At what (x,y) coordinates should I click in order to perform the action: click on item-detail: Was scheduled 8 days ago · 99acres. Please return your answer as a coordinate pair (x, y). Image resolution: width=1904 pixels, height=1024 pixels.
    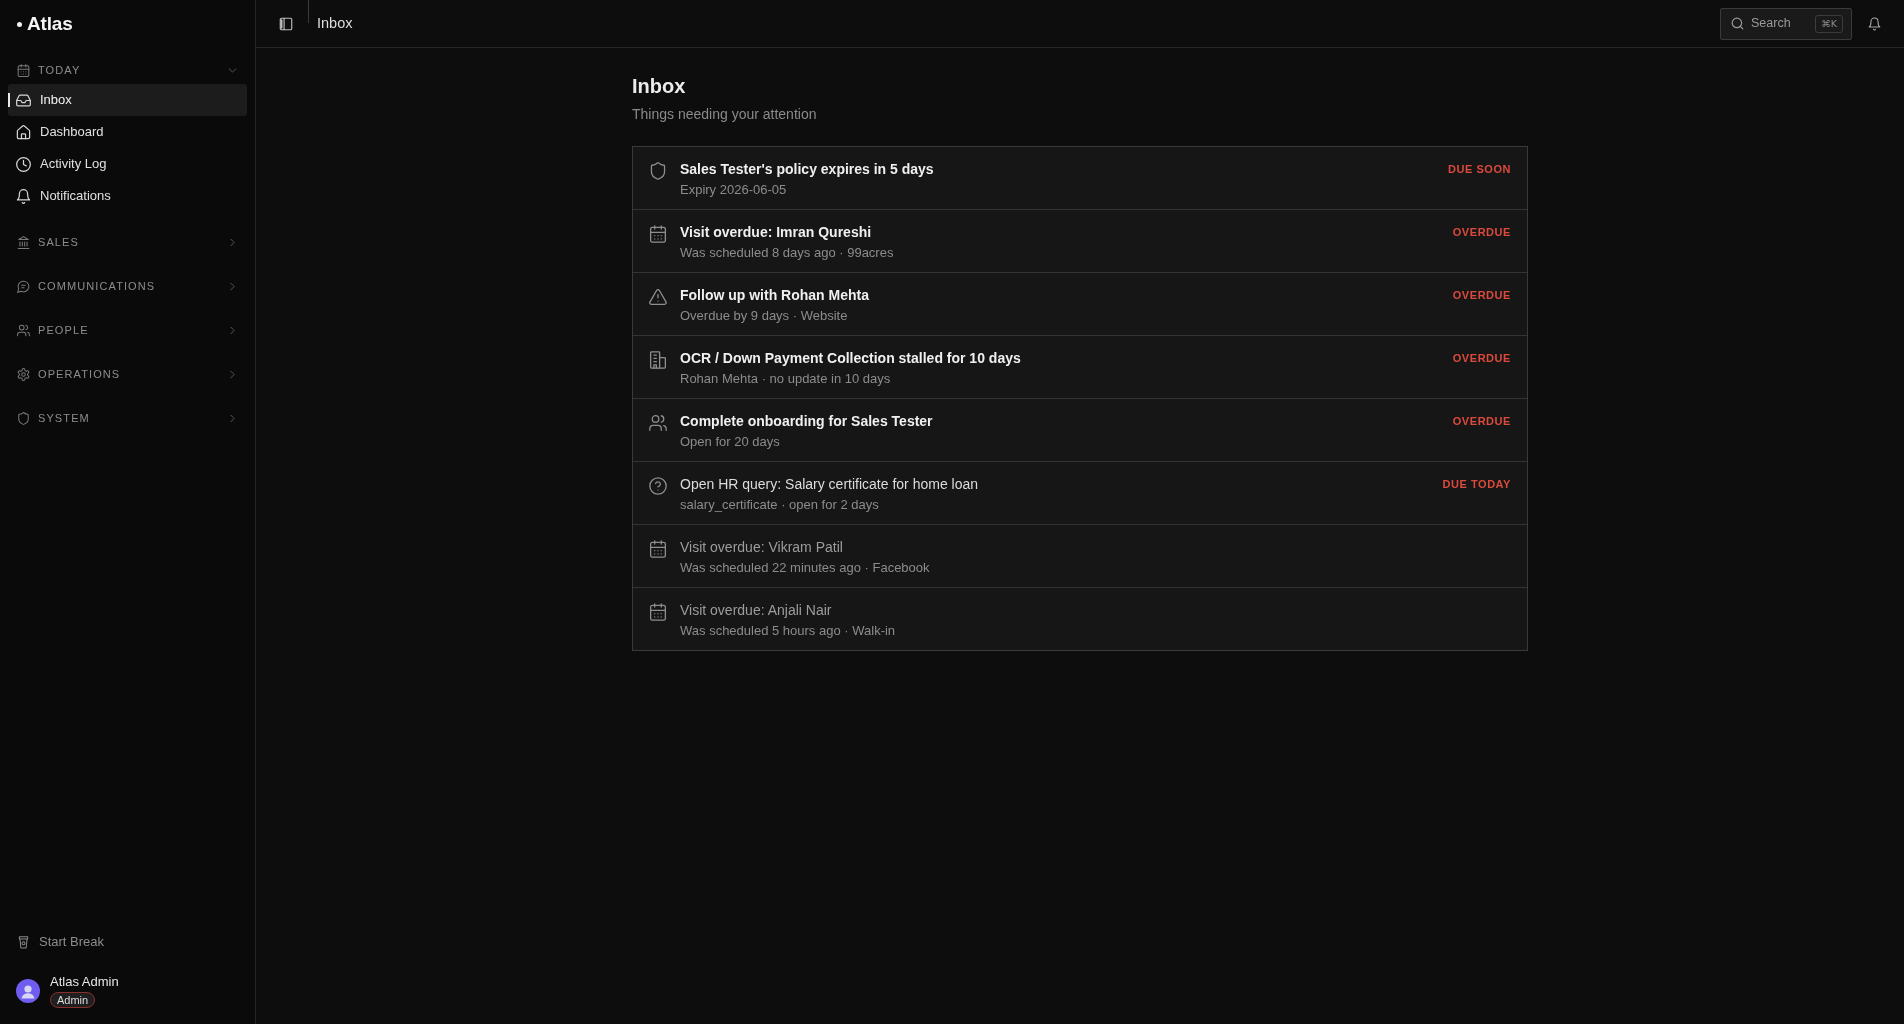
    Looking at the image, I should click on (787, 253).